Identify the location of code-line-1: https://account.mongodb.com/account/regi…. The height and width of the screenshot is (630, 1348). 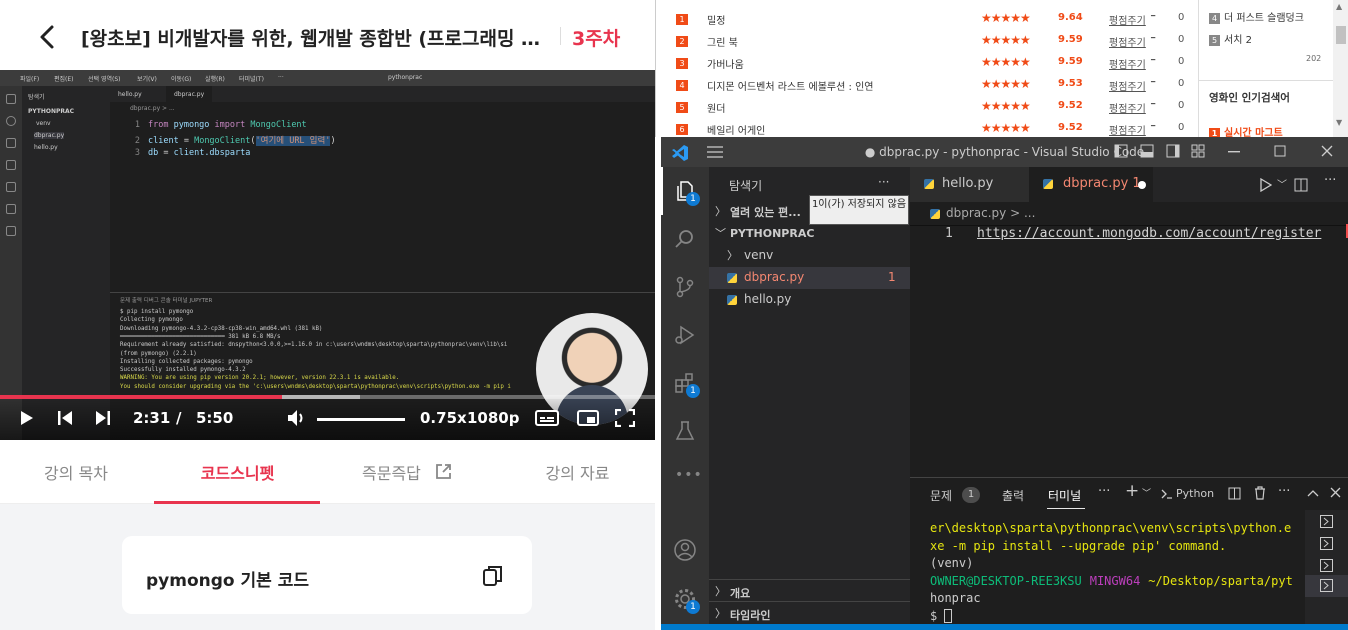
(1149, 233).